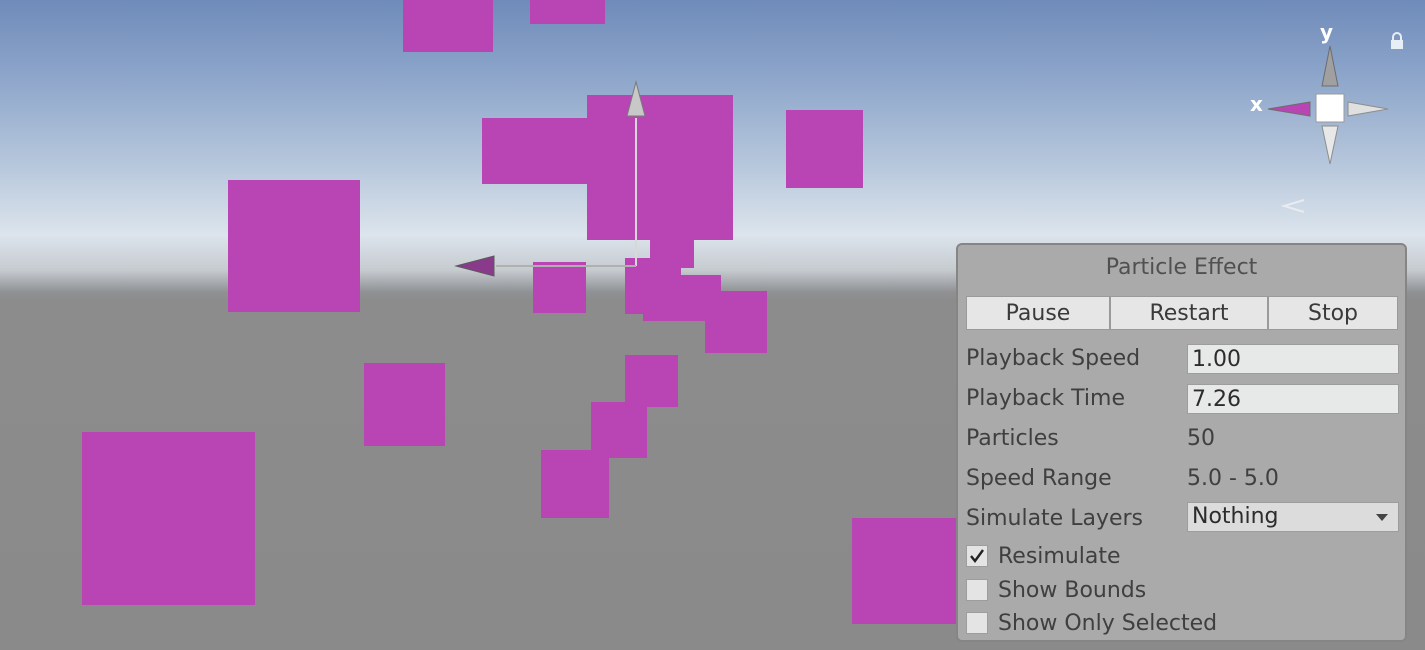 Image resolution: width=1425 pixels, height=650 pixels. Describe the element at coordinates (550, 183) in the screenshot. I see `move-tool-arrow-icon` at that location.